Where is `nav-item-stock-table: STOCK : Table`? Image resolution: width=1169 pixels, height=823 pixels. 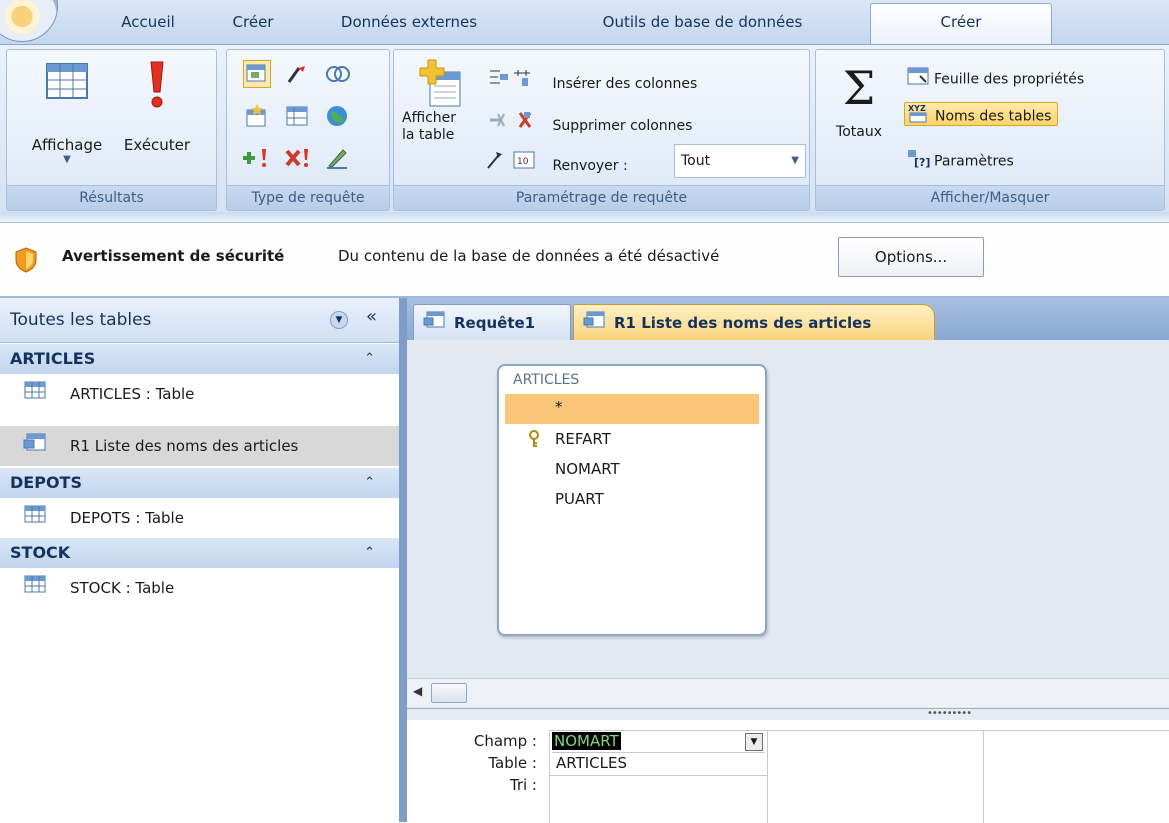
nav-item-stock-table: STOCK : Table is located at coordinates (199, 588).